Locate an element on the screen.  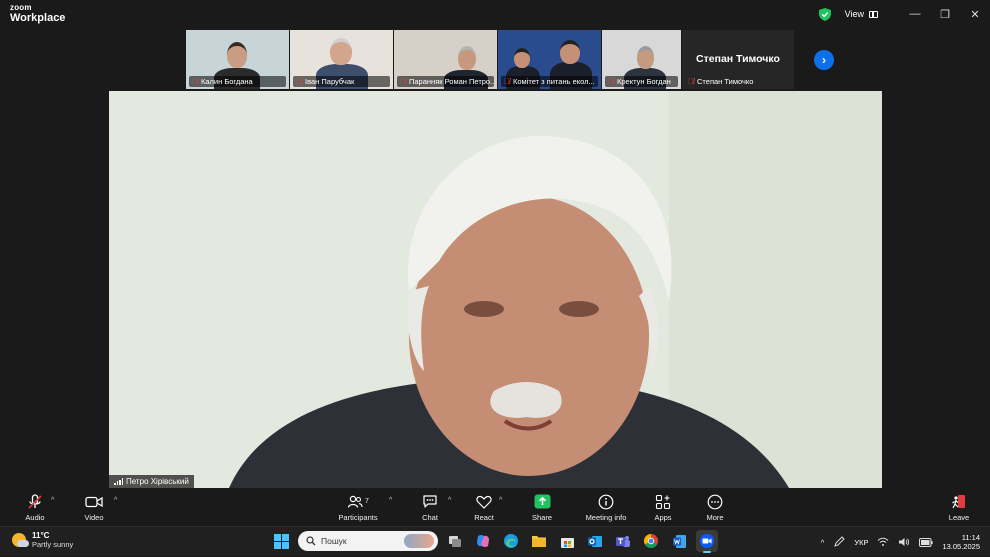
pen-icon is located at coordinates (839, 542).